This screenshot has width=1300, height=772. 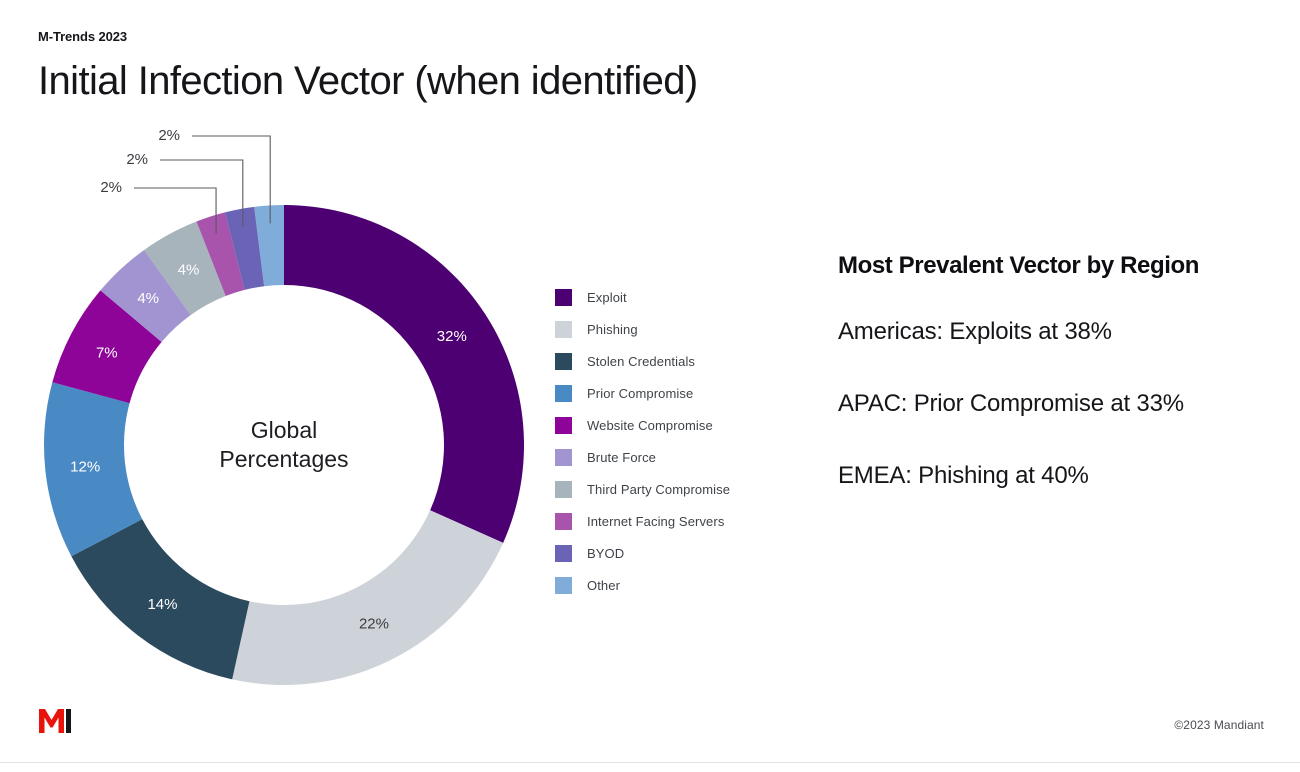 I want to click on legend-item: Other, so click(x=670, y=585).